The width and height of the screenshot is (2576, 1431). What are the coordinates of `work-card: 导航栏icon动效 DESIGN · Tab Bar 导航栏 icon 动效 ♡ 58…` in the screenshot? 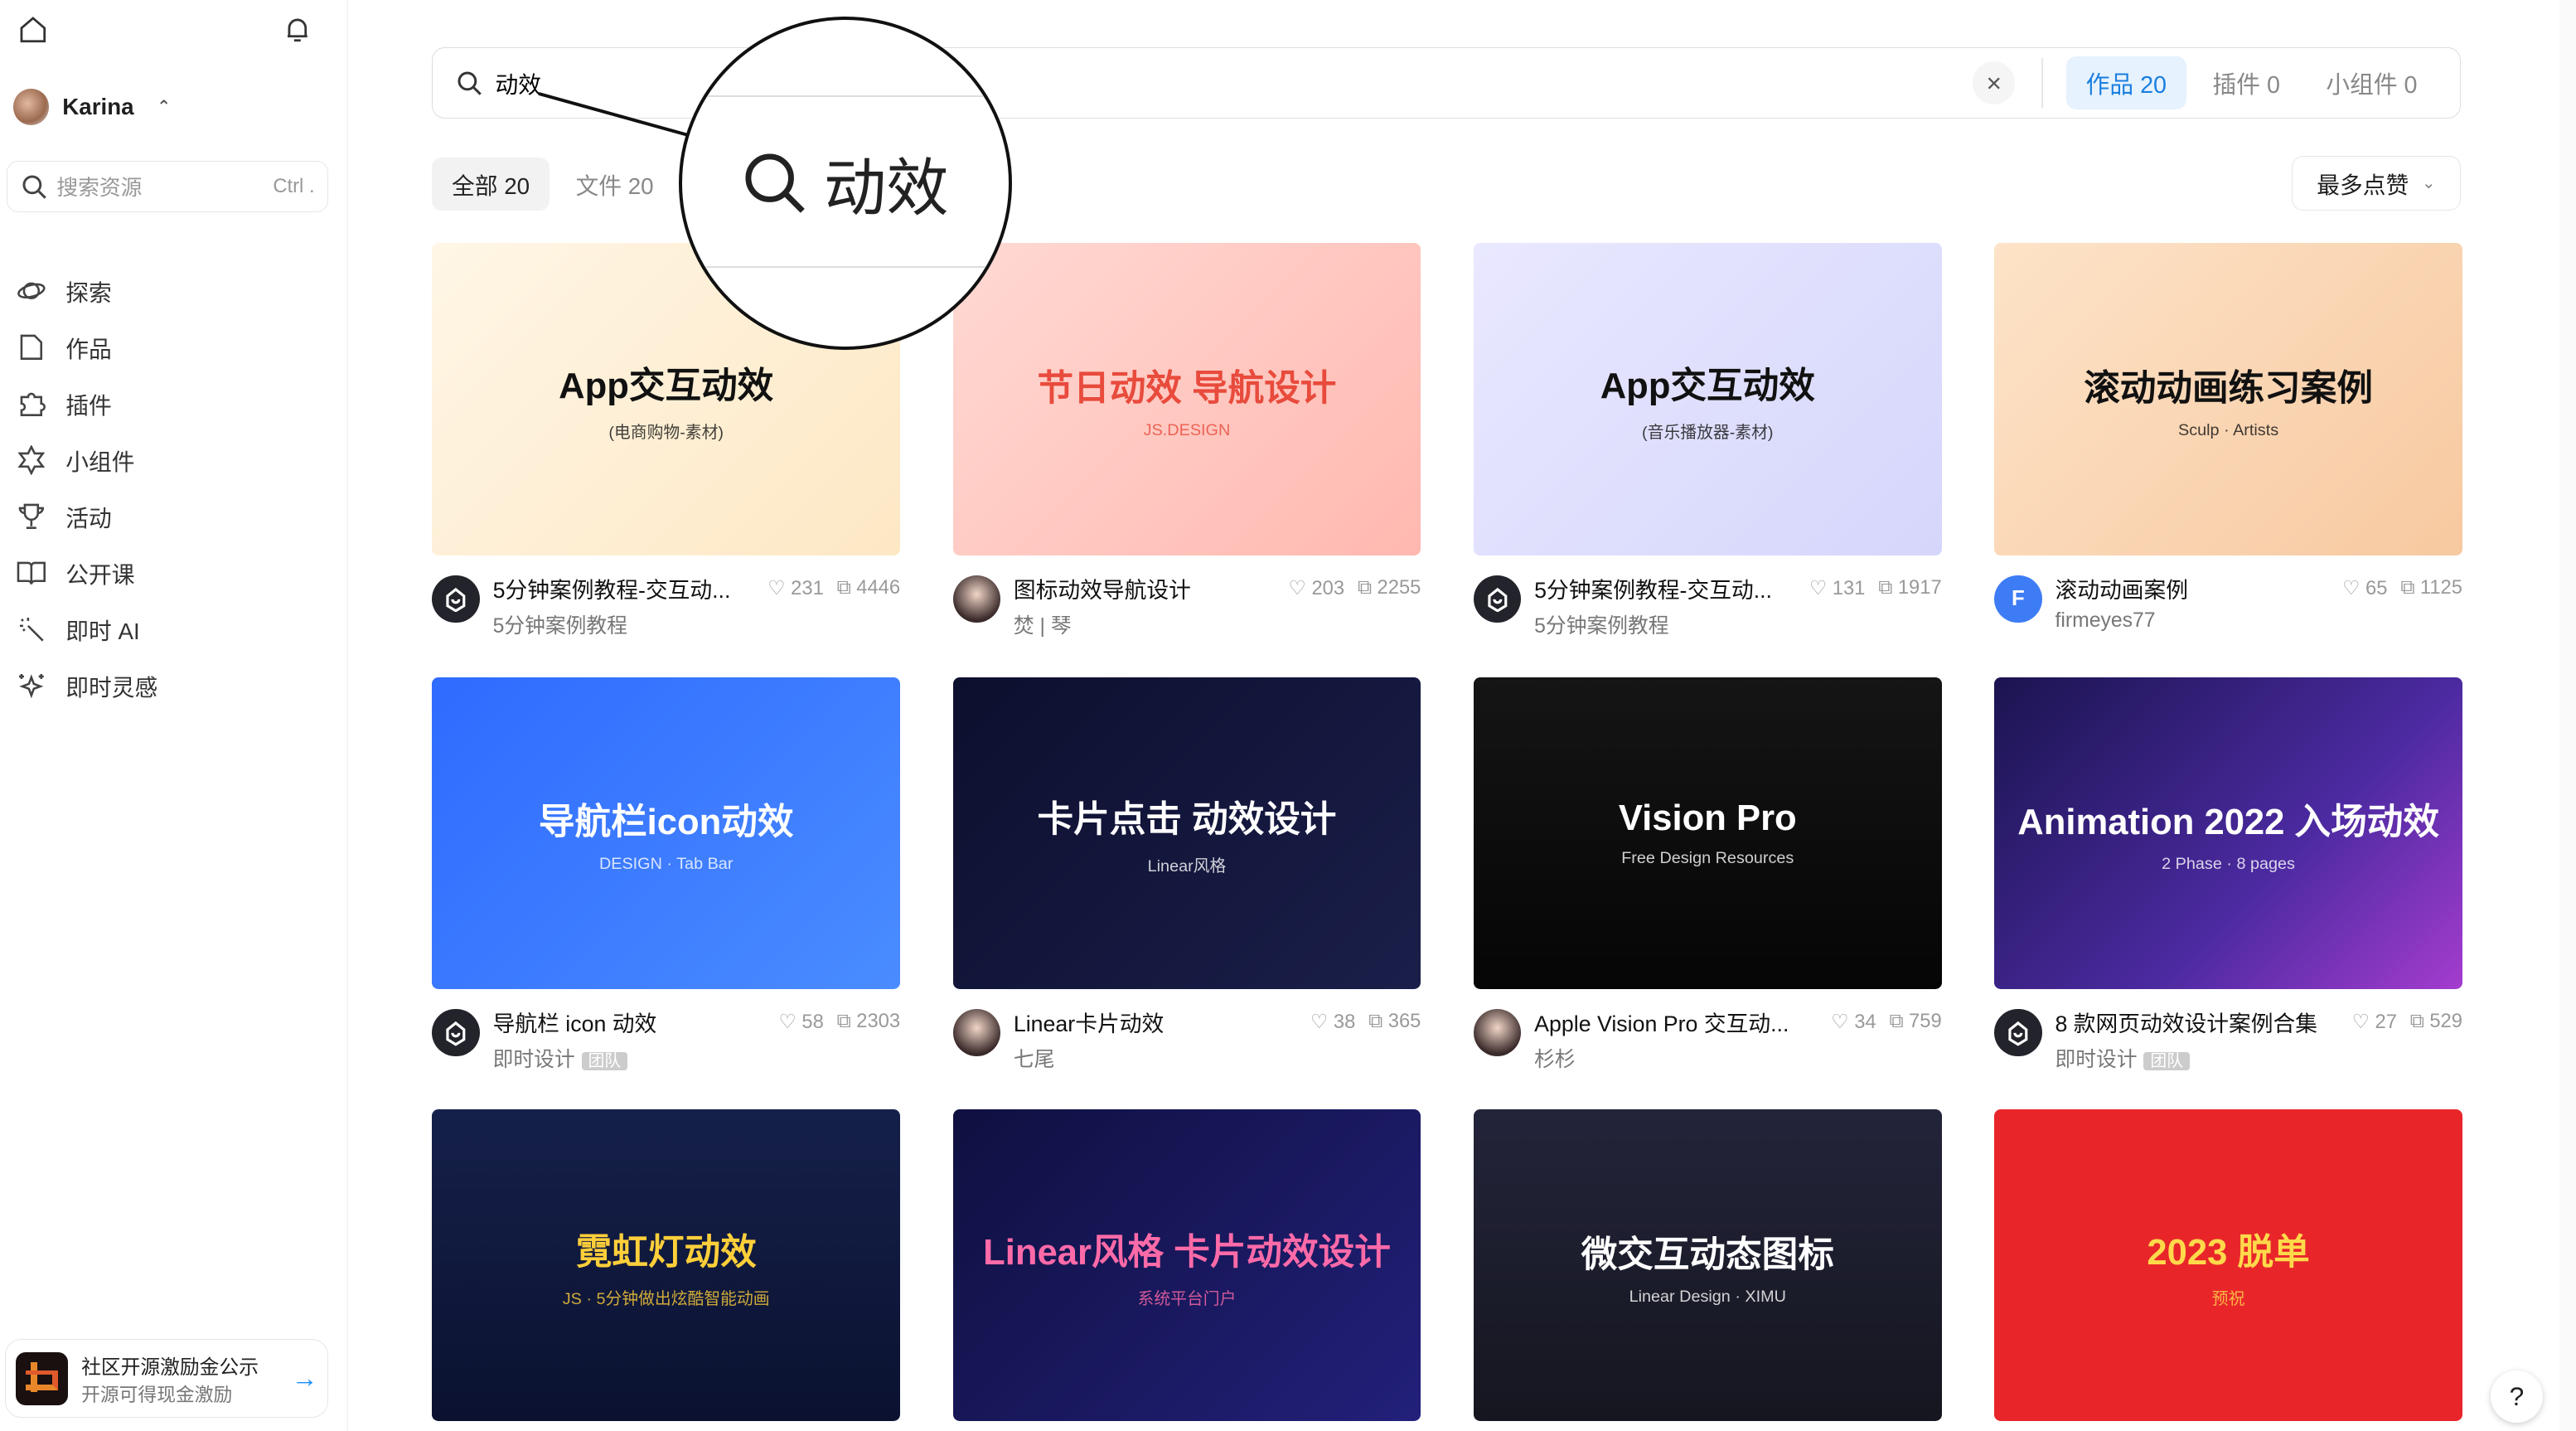 It's located at (666, 875).